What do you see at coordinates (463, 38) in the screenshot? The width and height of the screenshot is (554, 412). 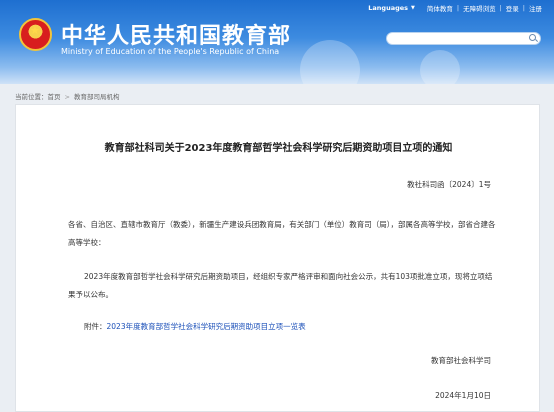 I see `search-box-overlay` at bounding box center [463, 38].